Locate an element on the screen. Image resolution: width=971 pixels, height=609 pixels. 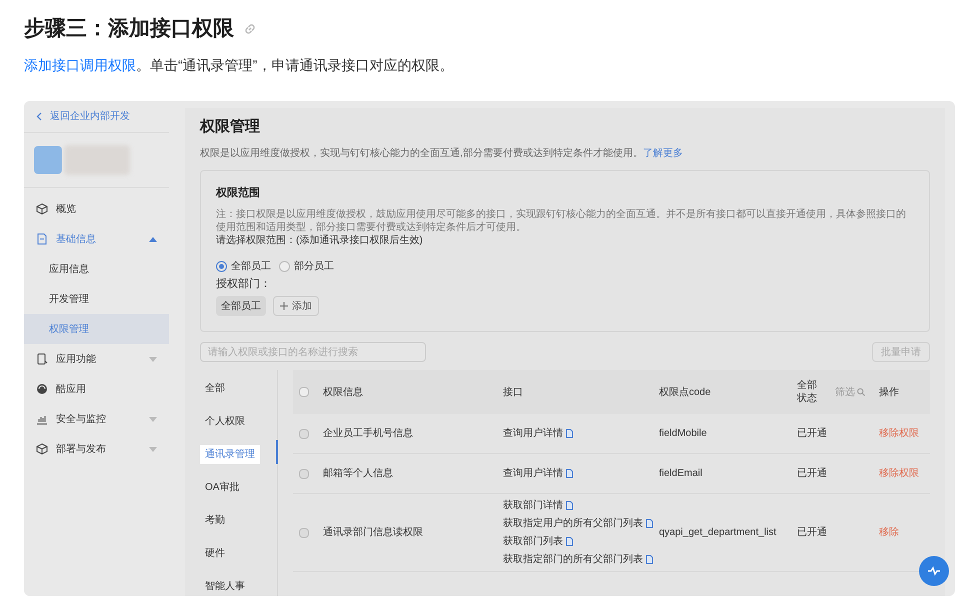
category-tab: 个人权限 is located at coordinates (225, 421).